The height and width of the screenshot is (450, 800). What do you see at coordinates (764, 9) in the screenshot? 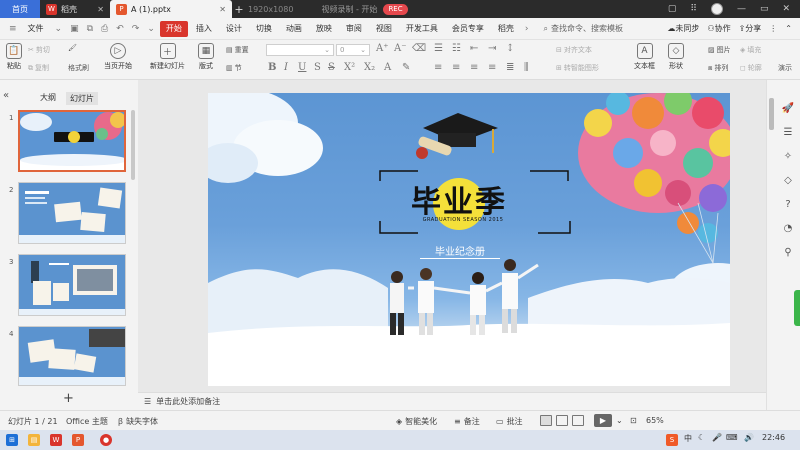
I see `maximize-icon: ▭` at bounding box center [764, 9].